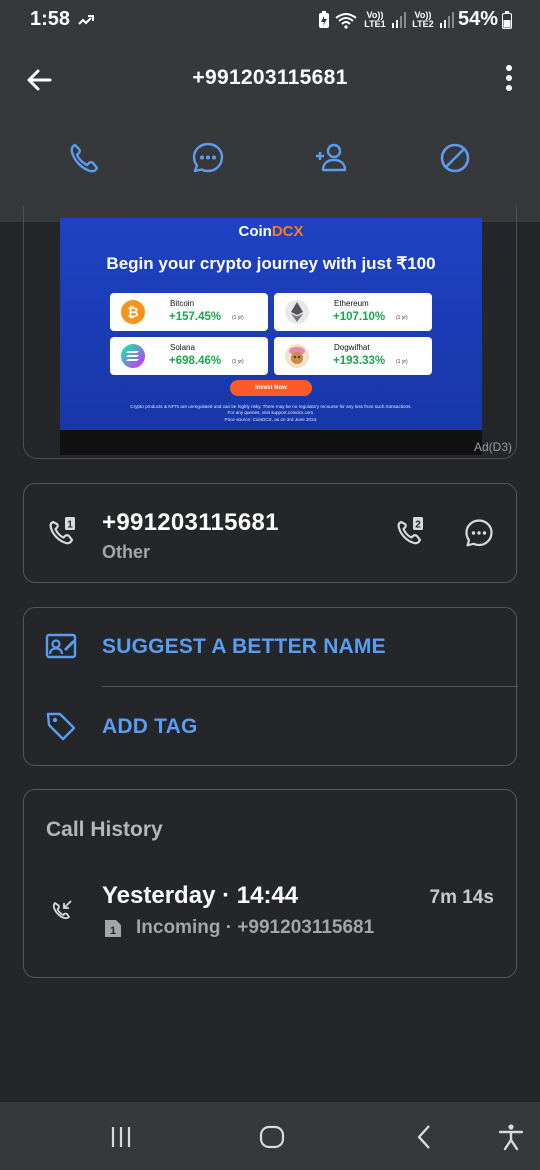 The width and height of the screenshot is (540, 1170). What do you see at coordinates (461, 897) in the screenshot?
I see `call-duration: 7m 14s` at bounding box center [461, 897].